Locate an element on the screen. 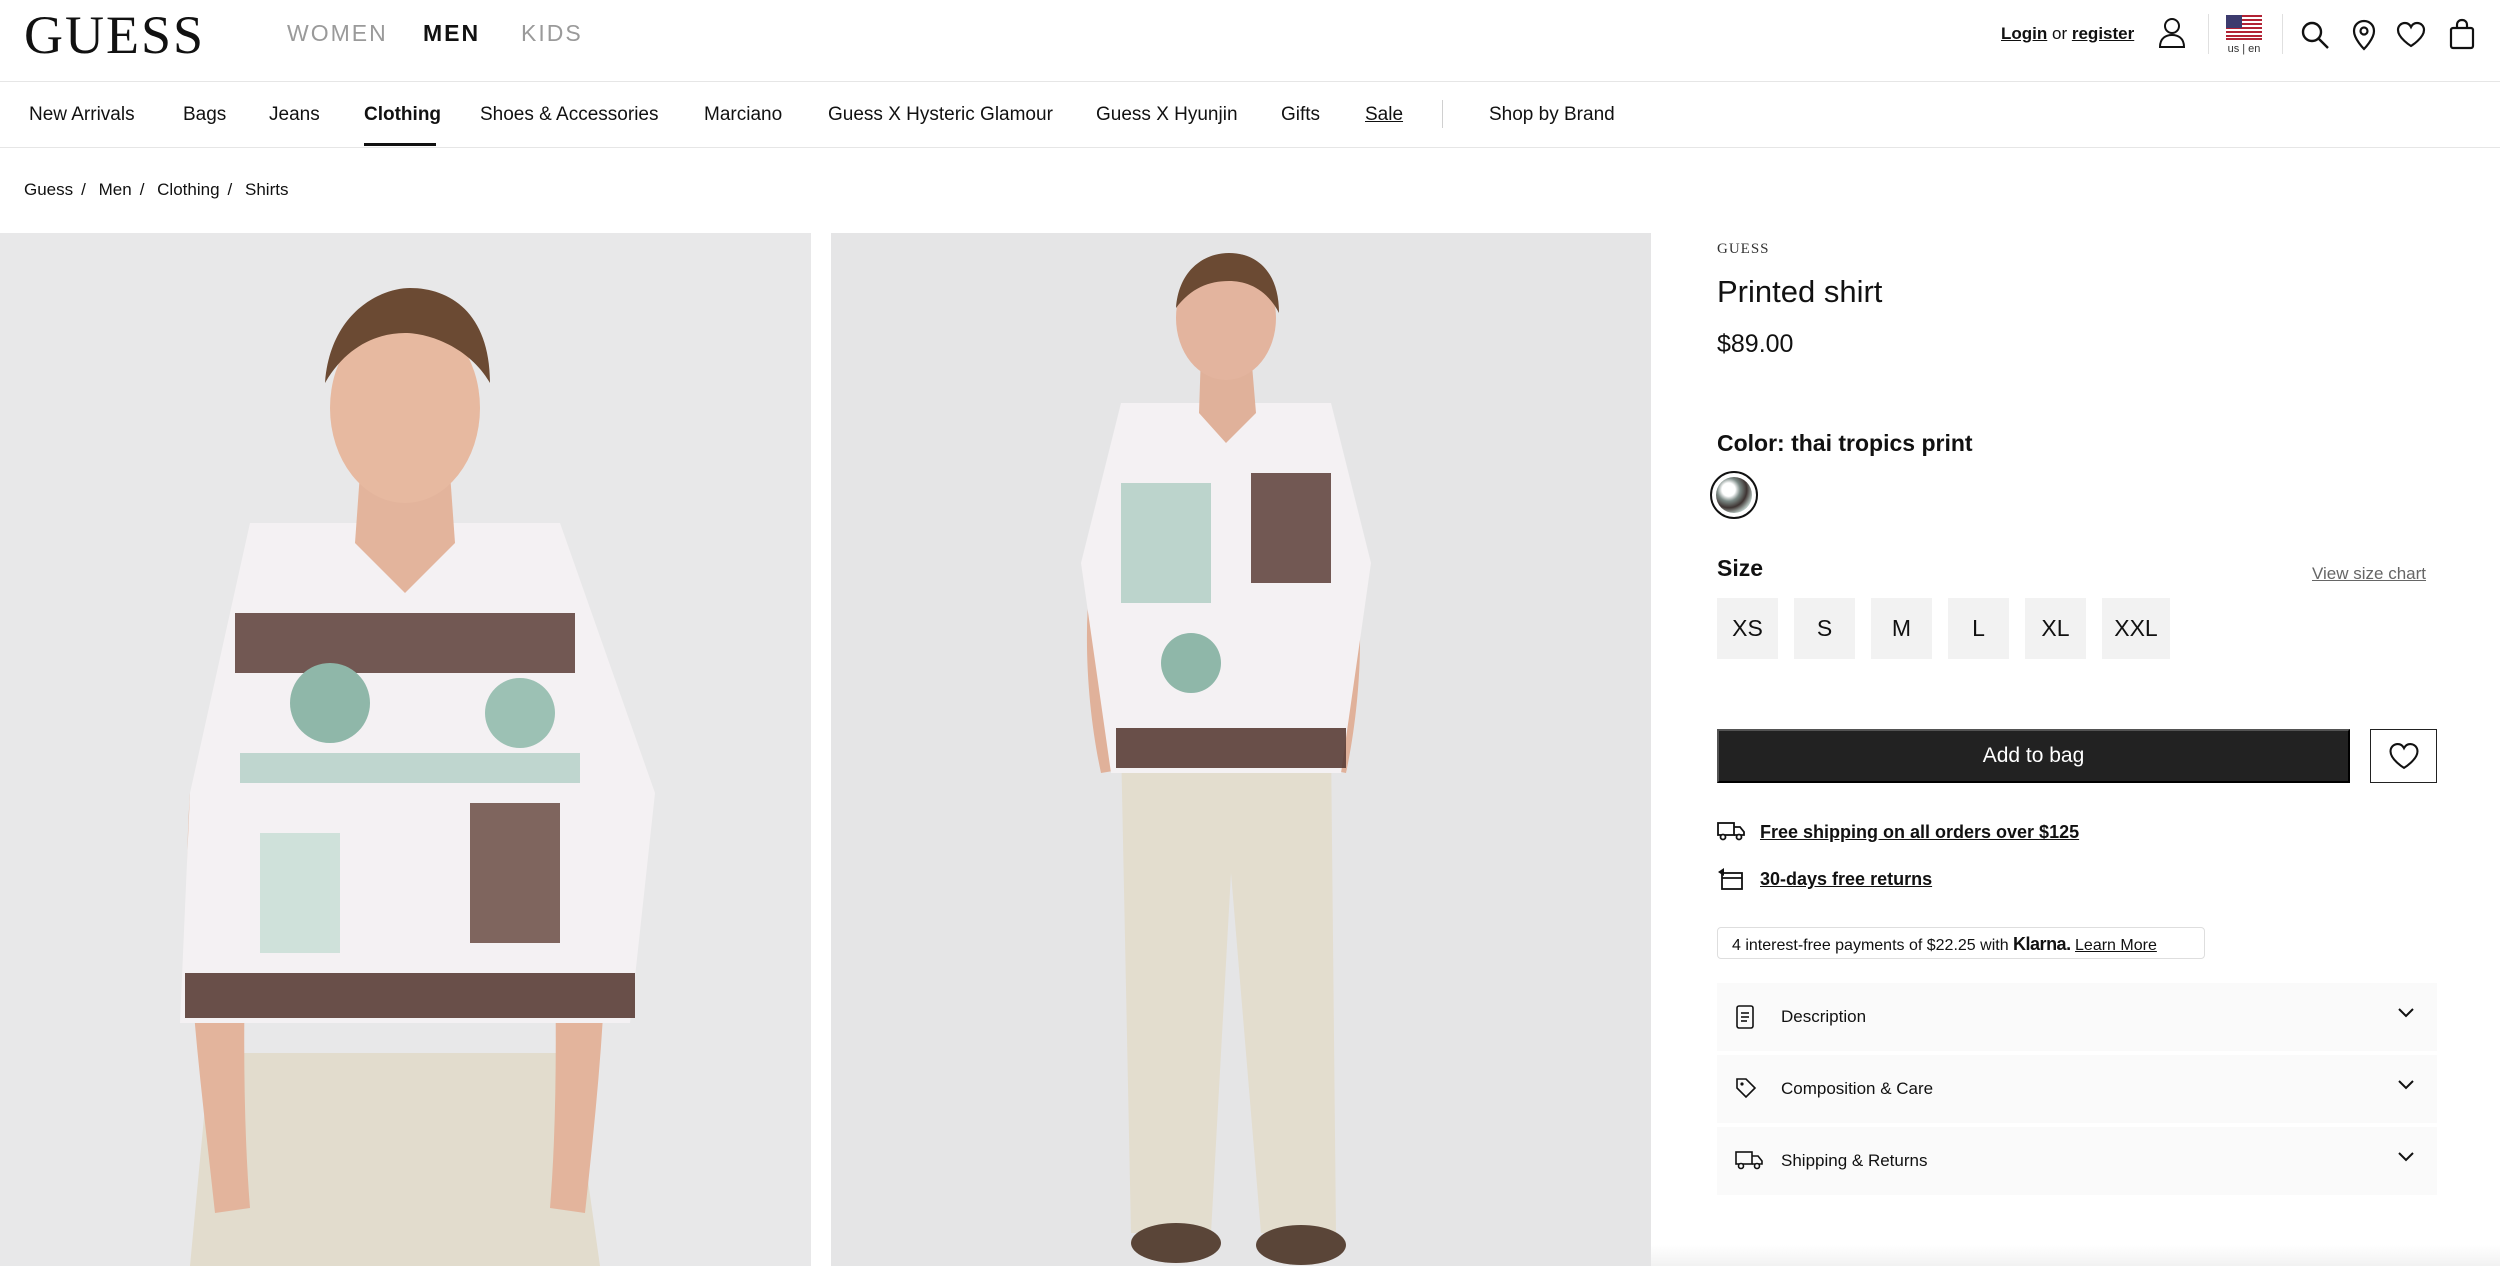 The image size is (2500, 1266). breadcrumb-guess: Guess is located at coordinates (48, 189).